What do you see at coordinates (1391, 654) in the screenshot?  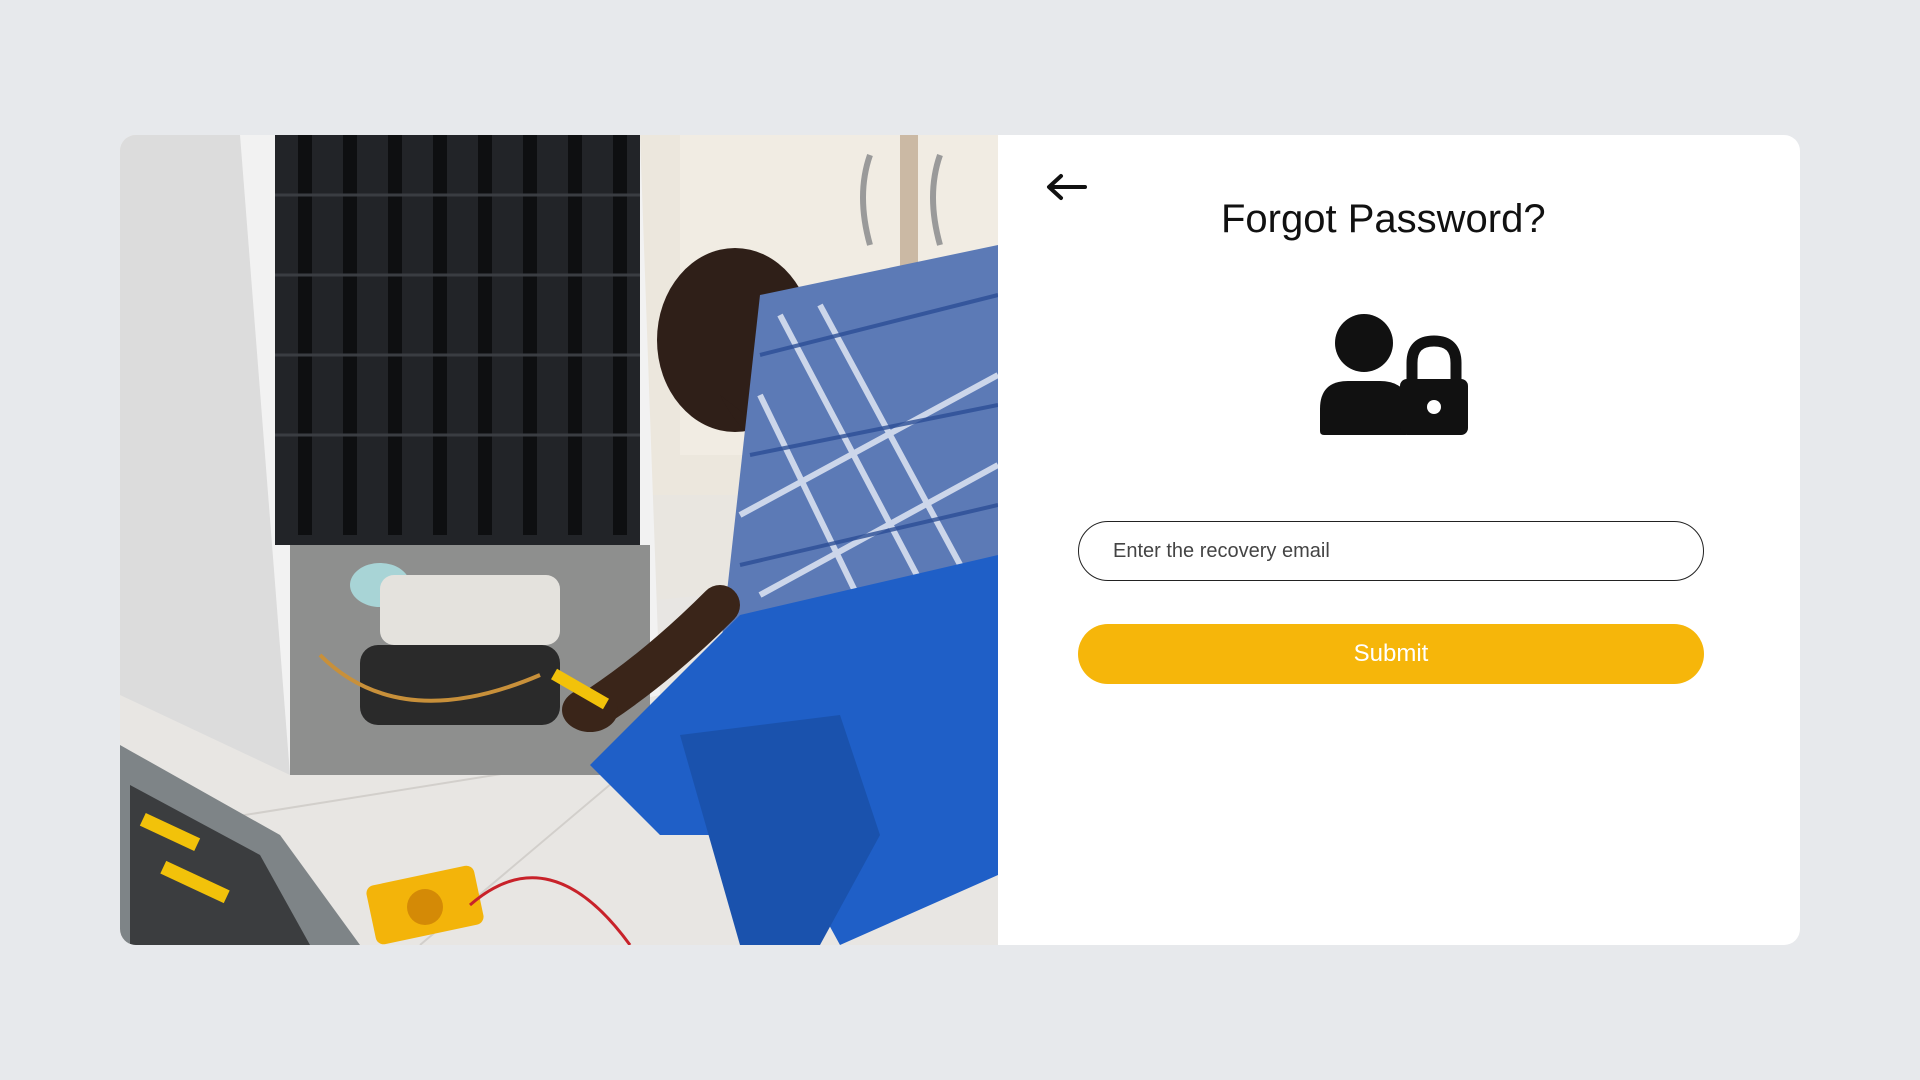 I see `submit-button: Submit` at bounding box center [1391, 654].